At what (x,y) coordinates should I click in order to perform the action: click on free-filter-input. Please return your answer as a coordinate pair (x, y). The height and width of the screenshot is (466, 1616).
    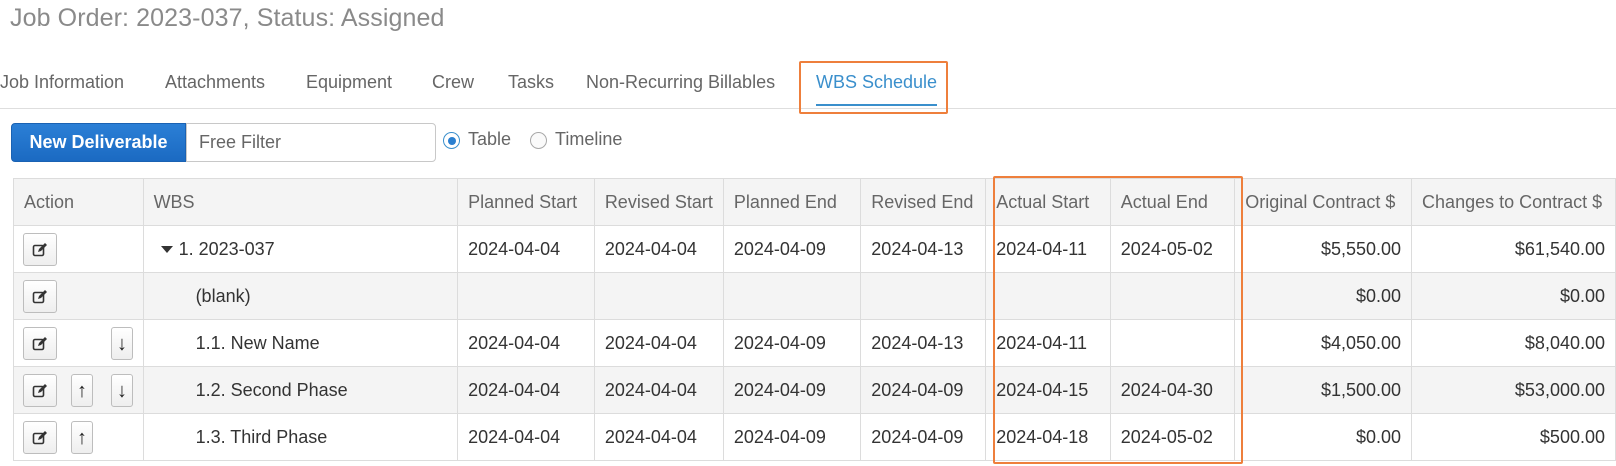
    Looking at the image, I should click on (311, 142).